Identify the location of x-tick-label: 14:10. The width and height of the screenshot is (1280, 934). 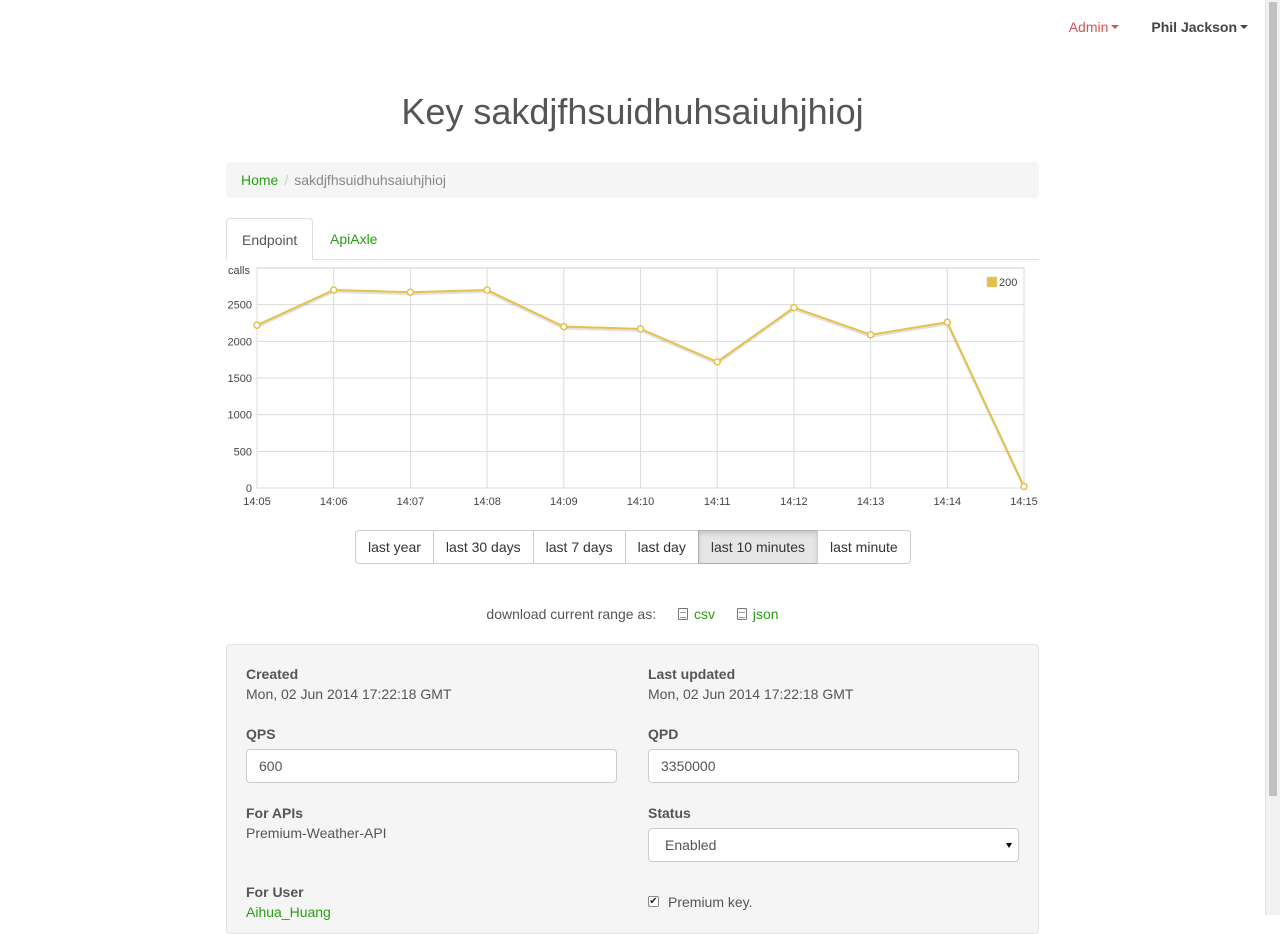
(641, 502).